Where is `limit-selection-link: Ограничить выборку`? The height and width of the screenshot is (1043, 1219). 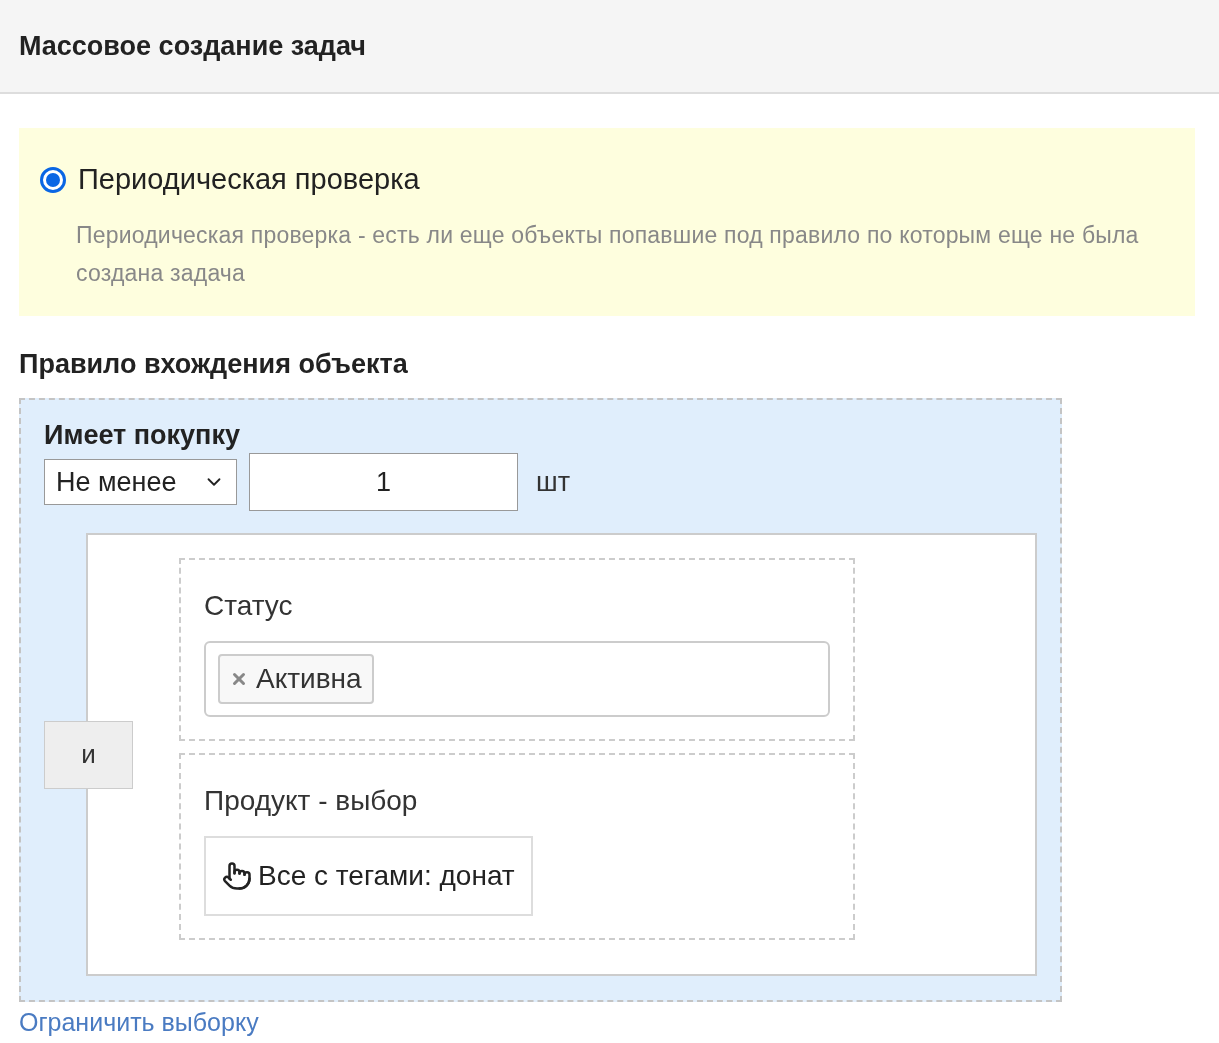
limit-selection-link: Ограничить выборку is located at coordinates (609, 1023).